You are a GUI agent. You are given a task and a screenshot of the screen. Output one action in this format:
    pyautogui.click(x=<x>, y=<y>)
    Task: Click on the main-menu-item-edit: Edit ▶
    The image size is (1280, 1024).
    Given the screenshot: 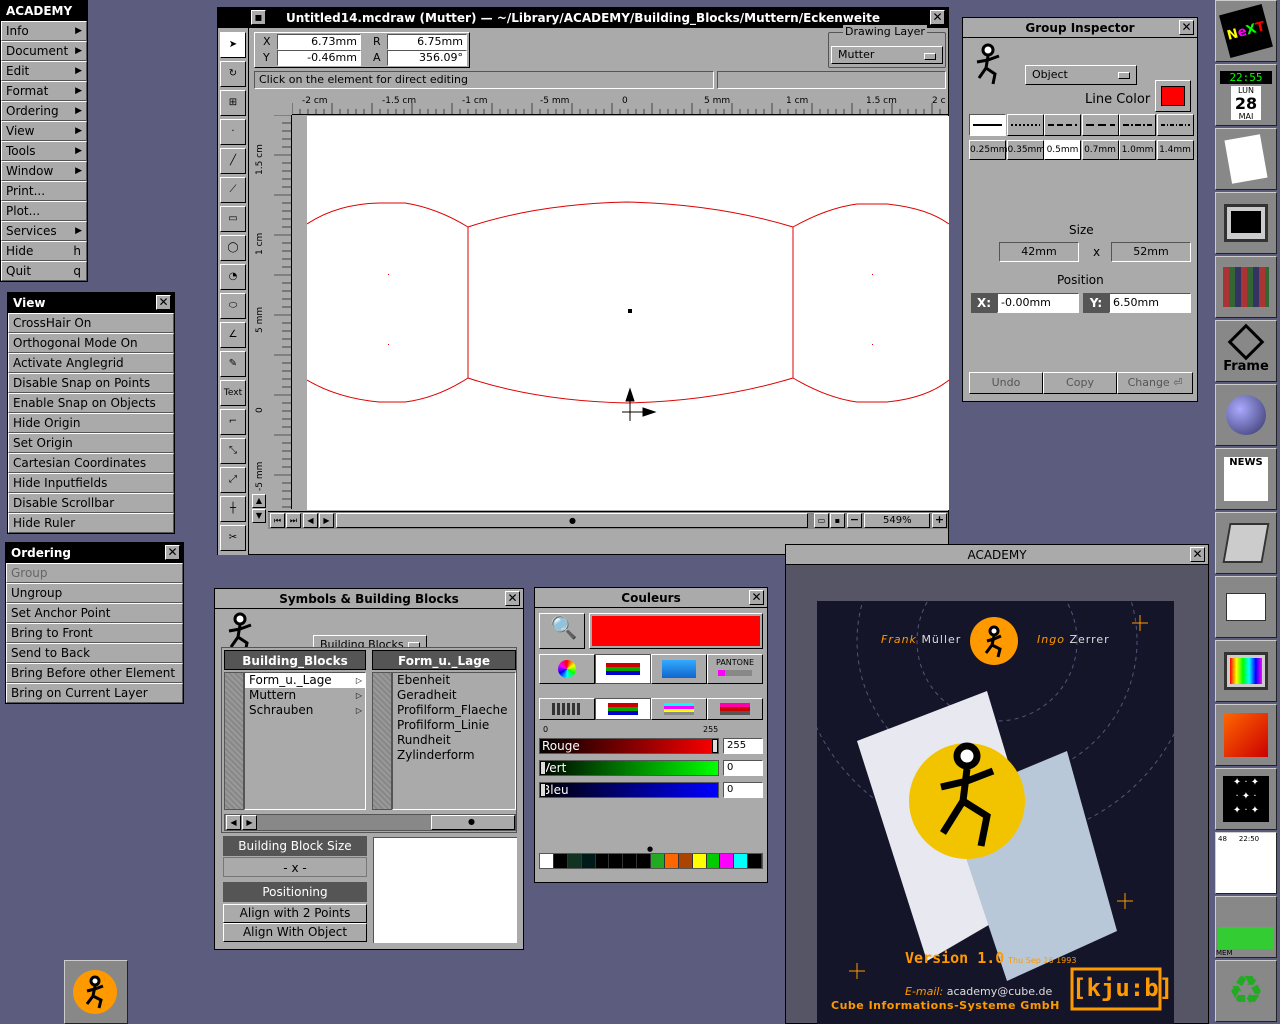 What is the action you would take?
    pyautogui.click(x=44, y=71)
    